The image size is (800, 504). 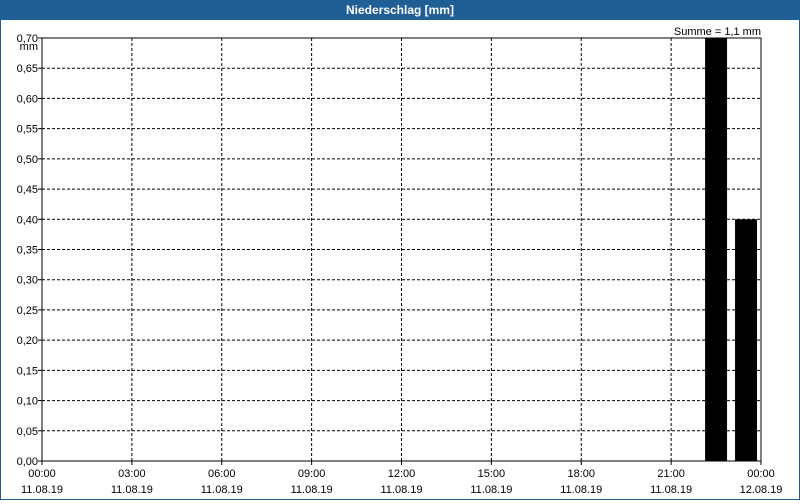 I want to click on precipitation-sum-label: Summe = 1,1 mm, so click(x=717, y=32).